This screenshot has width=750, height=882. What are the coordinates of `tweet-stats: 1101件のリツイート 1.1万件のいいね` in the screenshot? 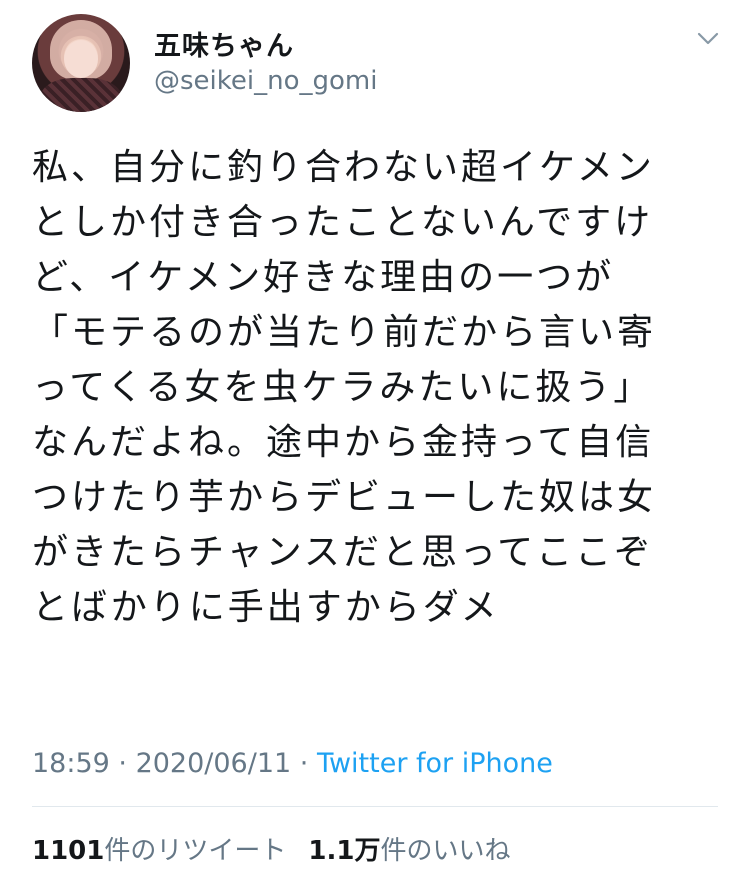 It's located at (271, 848).